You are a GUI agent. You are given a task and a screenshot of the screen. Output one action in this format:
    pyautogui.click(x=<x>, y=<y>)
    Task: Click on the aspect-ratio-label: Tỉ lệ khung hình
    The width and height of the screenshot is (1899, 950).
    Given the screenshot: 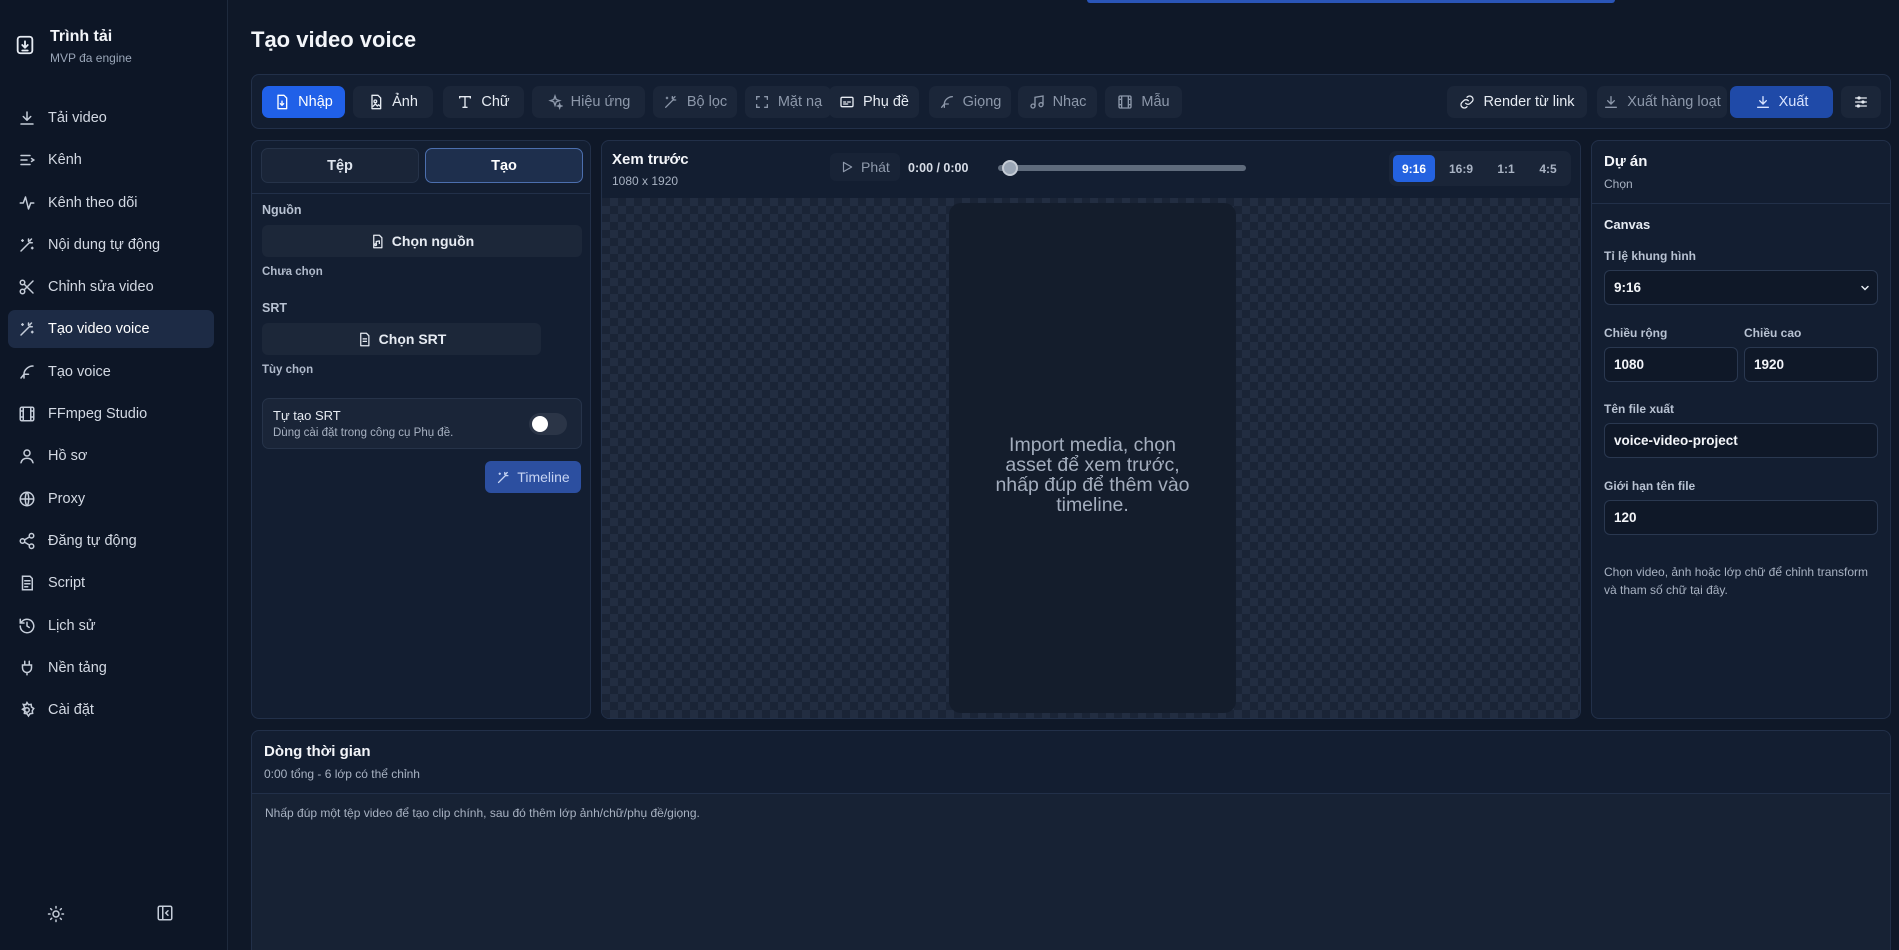 What is the action you would take?
    pyautogui.click(x=1650, y=256)
    